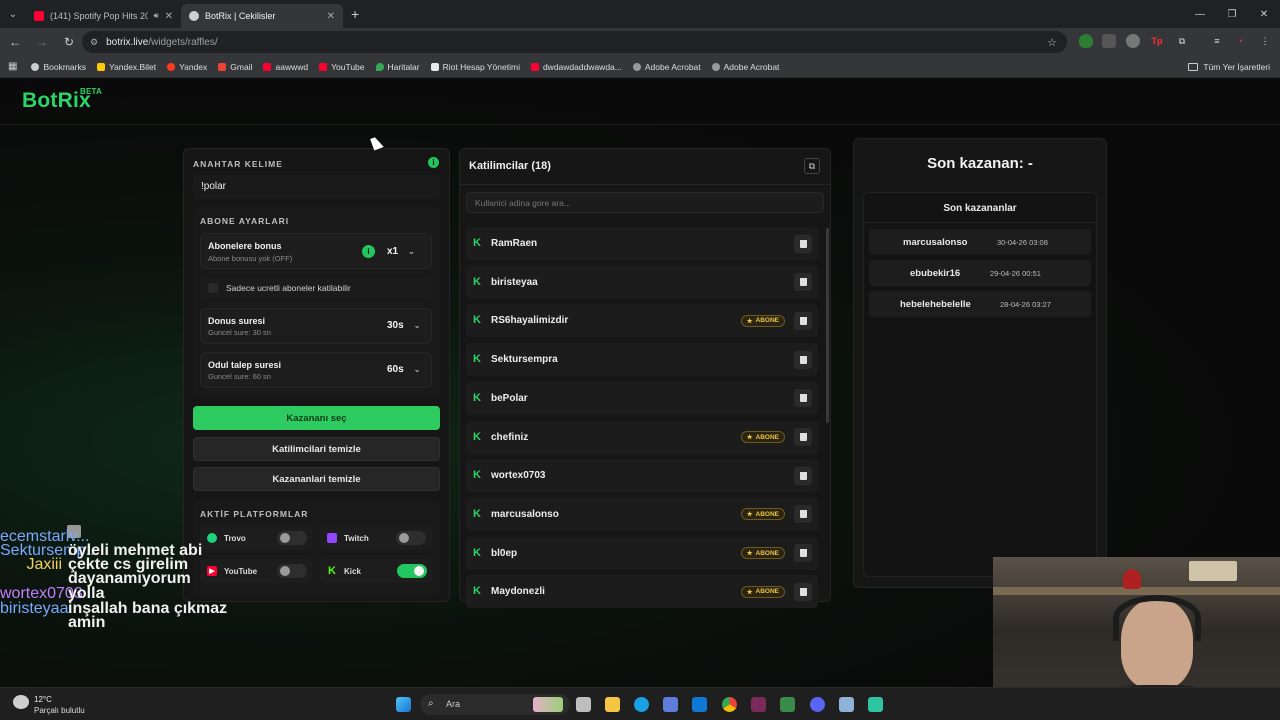 This screenshot has height=720, width=1280. I want to click on participant-row: Kbl0ep ★ ABONE, so click(642, 553).